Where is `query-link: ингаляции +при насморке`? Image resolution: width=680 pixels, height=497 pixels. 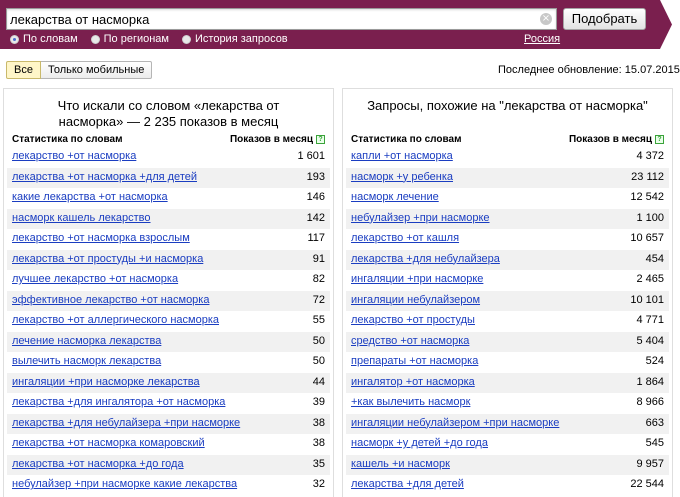 query-link: ингаляции +при насморке is located at coordinates (417, 279).